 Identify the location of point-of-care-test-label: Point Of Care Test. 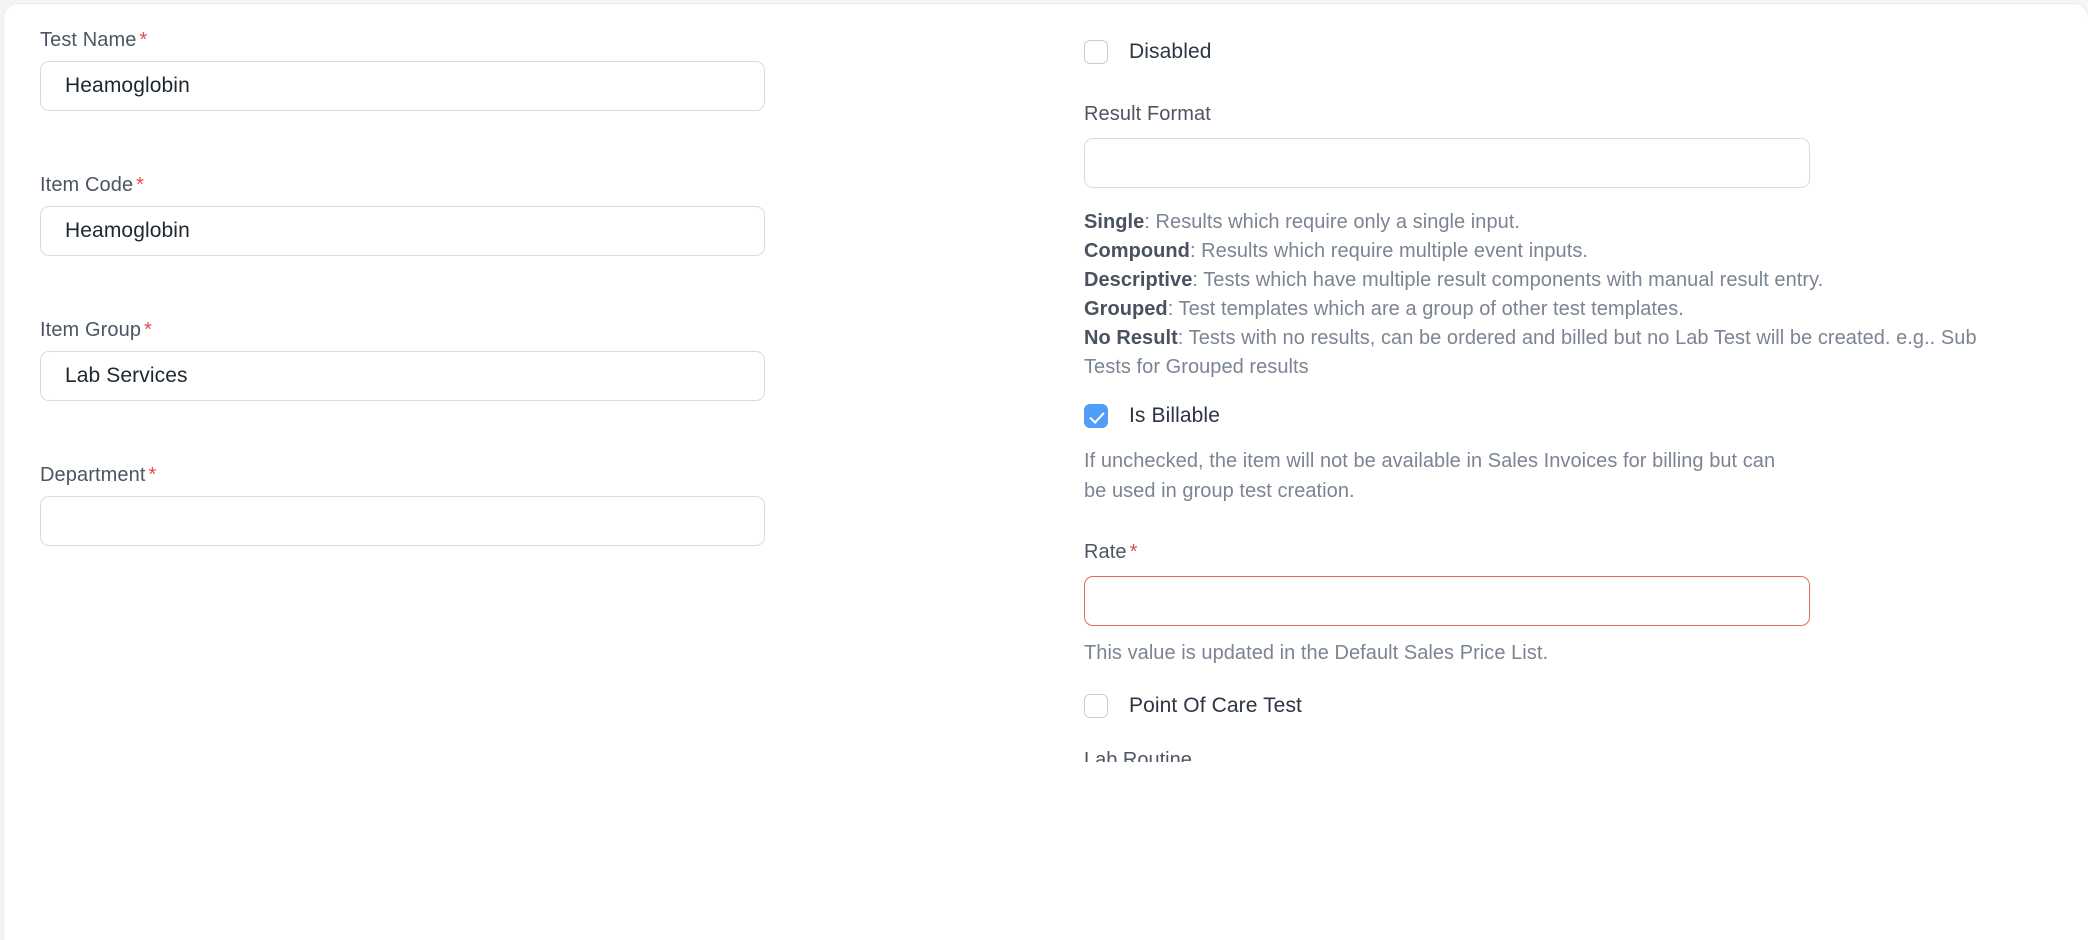
(1215, 705).